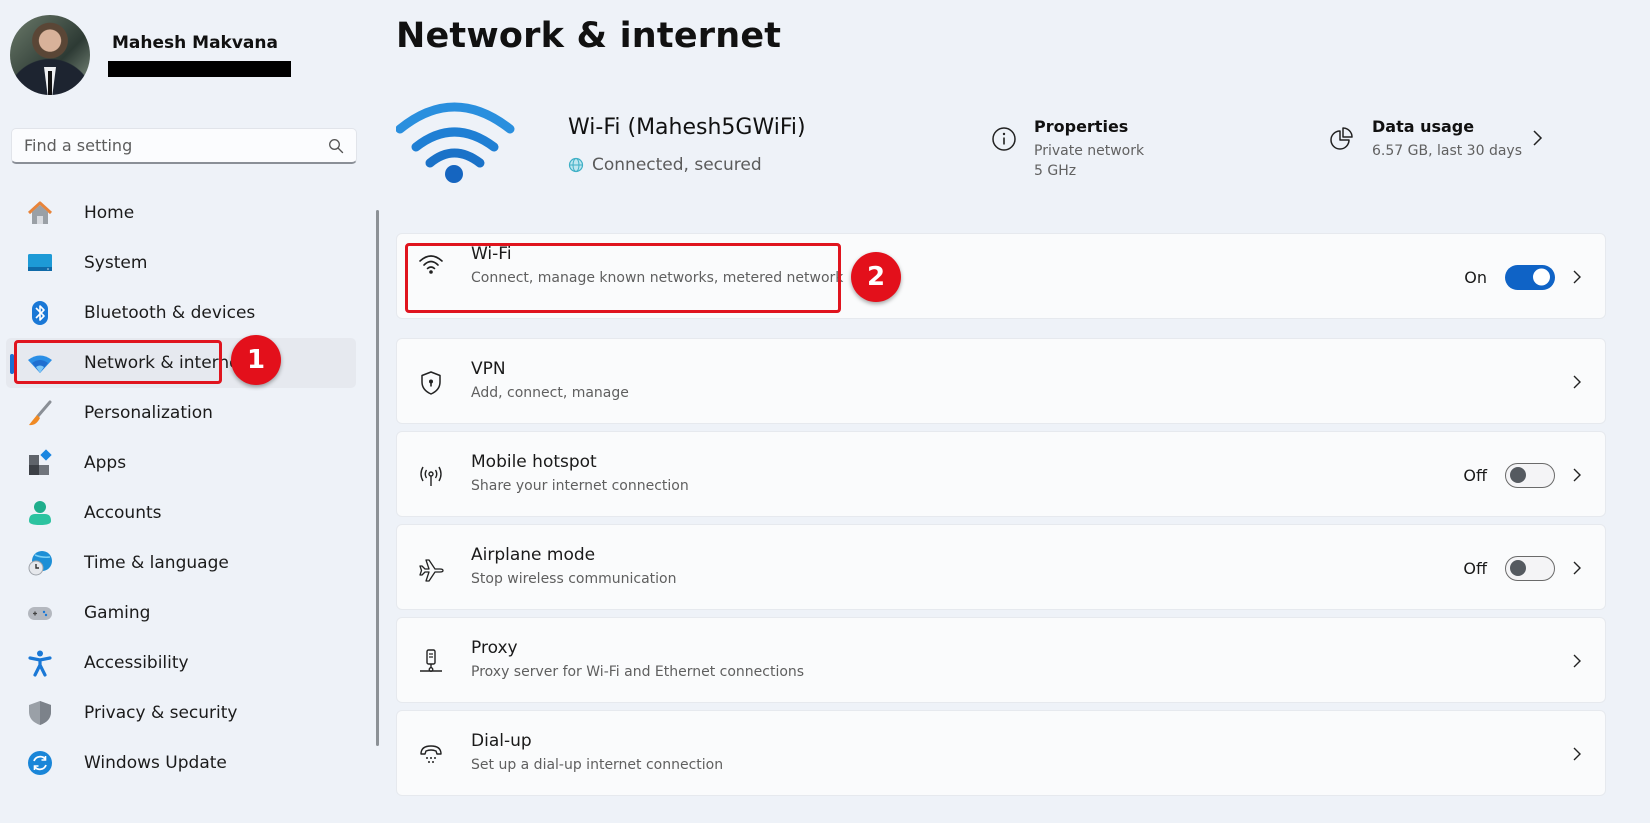 The height and width of the screenshot is (823, 1650). Describe the element at coordinates (123, 513) in the screenshot. I see `sidebar-item-label: Accounts` at that location.